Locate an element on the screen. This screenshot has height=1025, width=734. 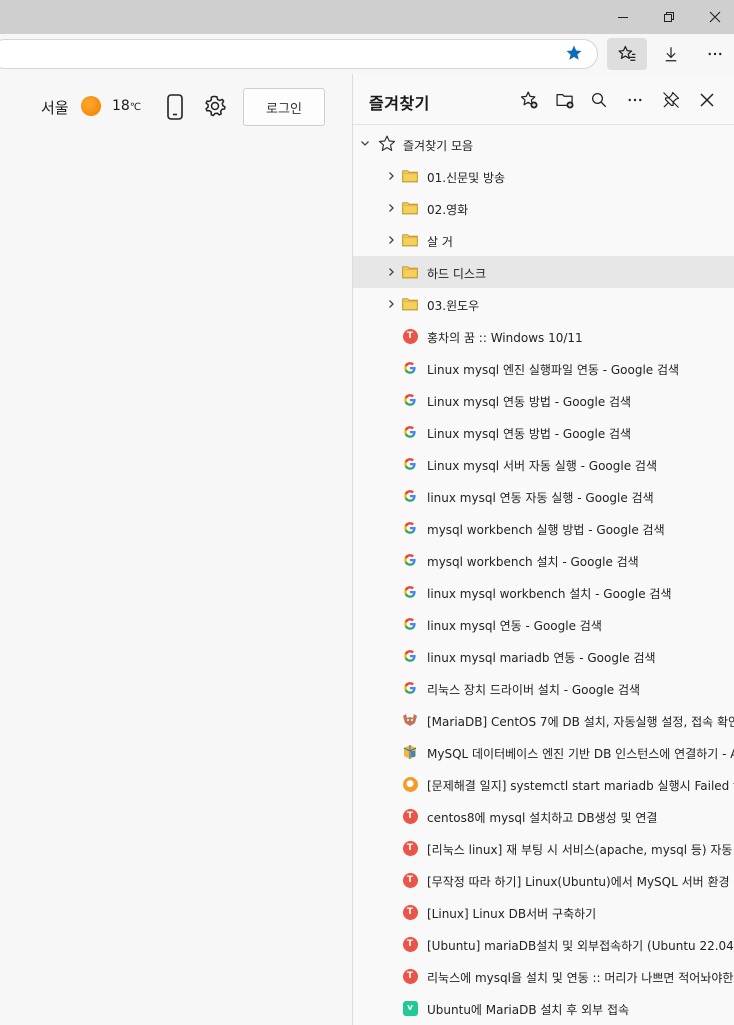
restore-icon is located at coordinates (669, 17).